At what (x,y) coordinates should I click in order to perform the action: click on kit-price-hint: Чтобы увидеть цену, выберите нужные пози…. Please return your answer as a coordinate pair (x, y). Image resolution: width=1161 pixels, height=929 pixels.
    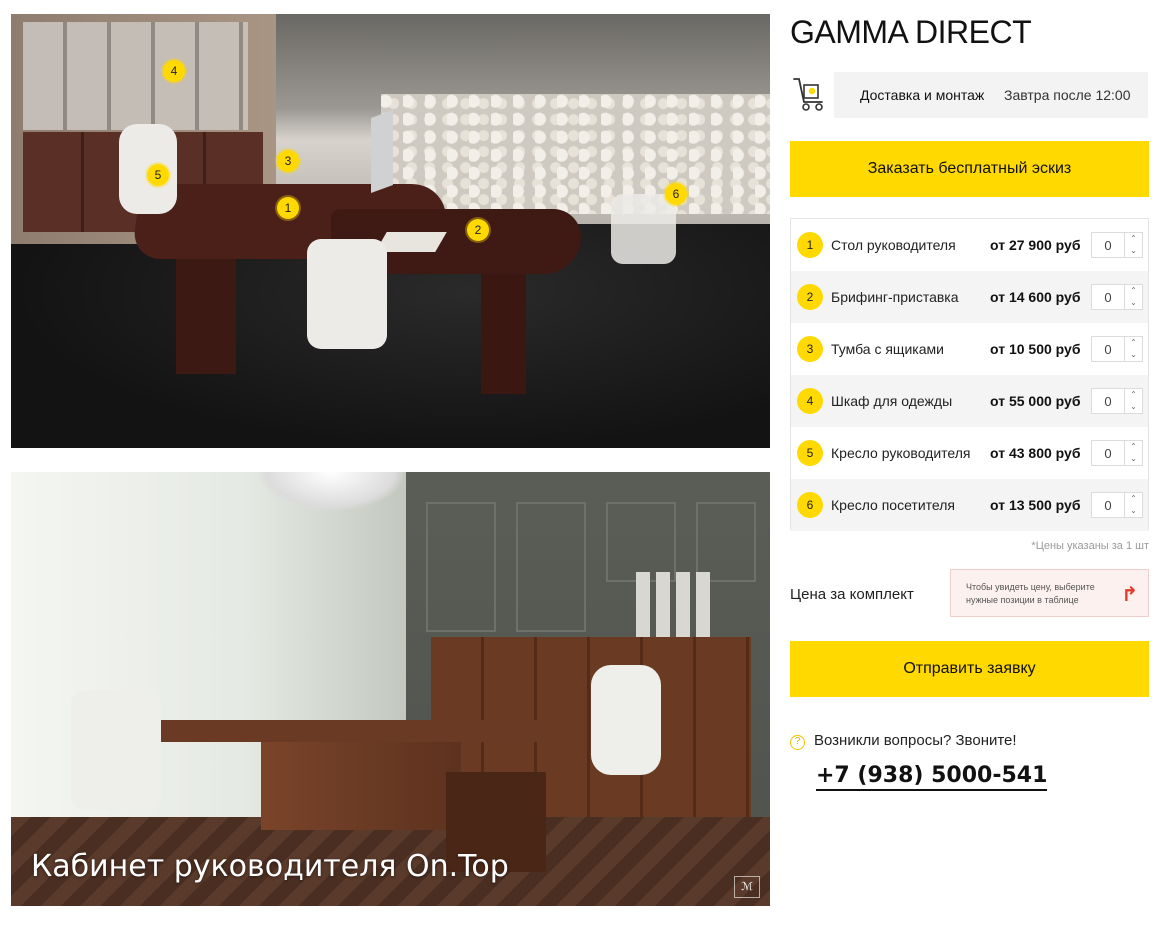
    Looking at the image, I should click on (1049, 593).